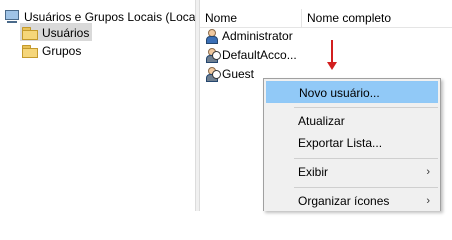 This screenshot has width=452, height=240. What do you see at coordinates (66, 32) in the screenshot?
I see `tree-users-label: Usuários` at bounding box center [66, 32].